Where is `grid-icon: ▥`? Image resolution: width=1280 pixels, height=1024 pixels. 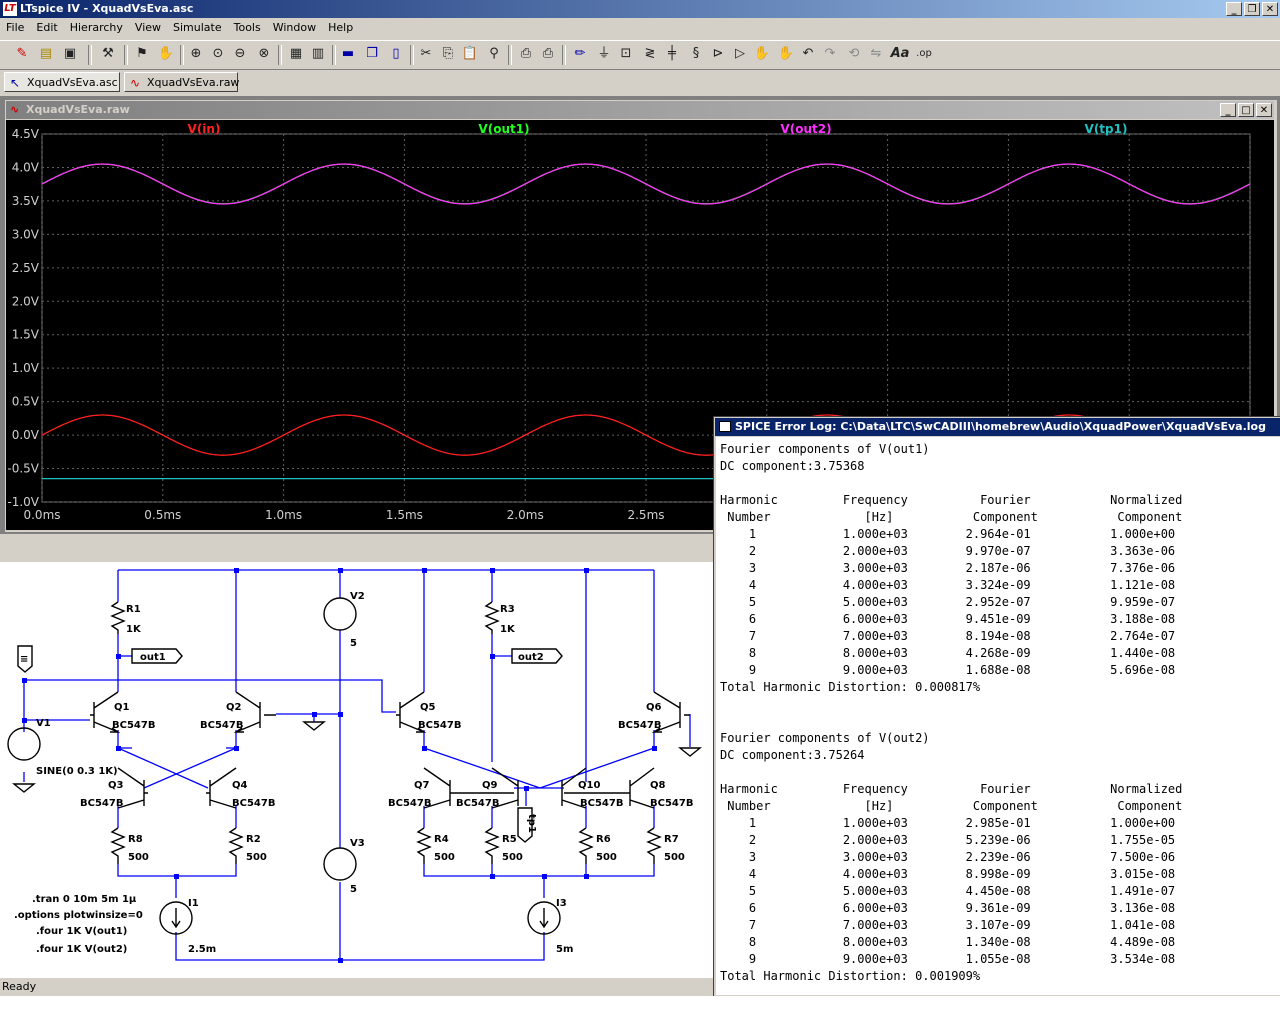 grid-icon: ▥ is located at coordinates (318, 54).